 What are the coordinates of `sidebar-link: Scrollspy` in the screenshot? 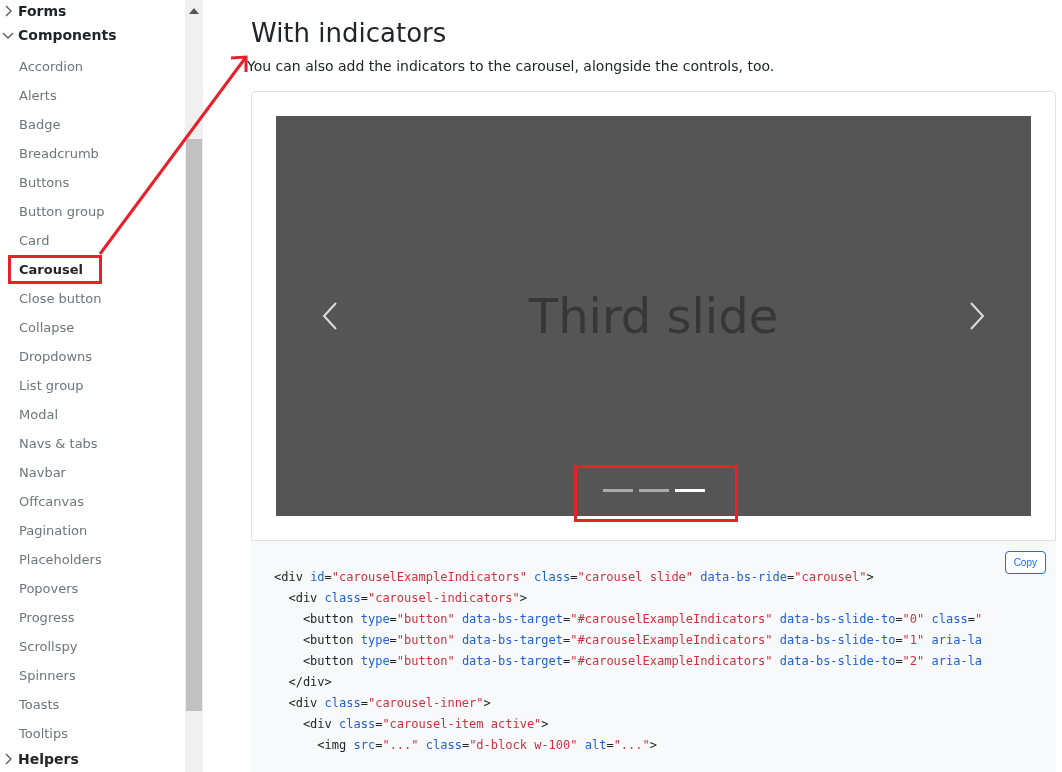 It's located at (48, 646).